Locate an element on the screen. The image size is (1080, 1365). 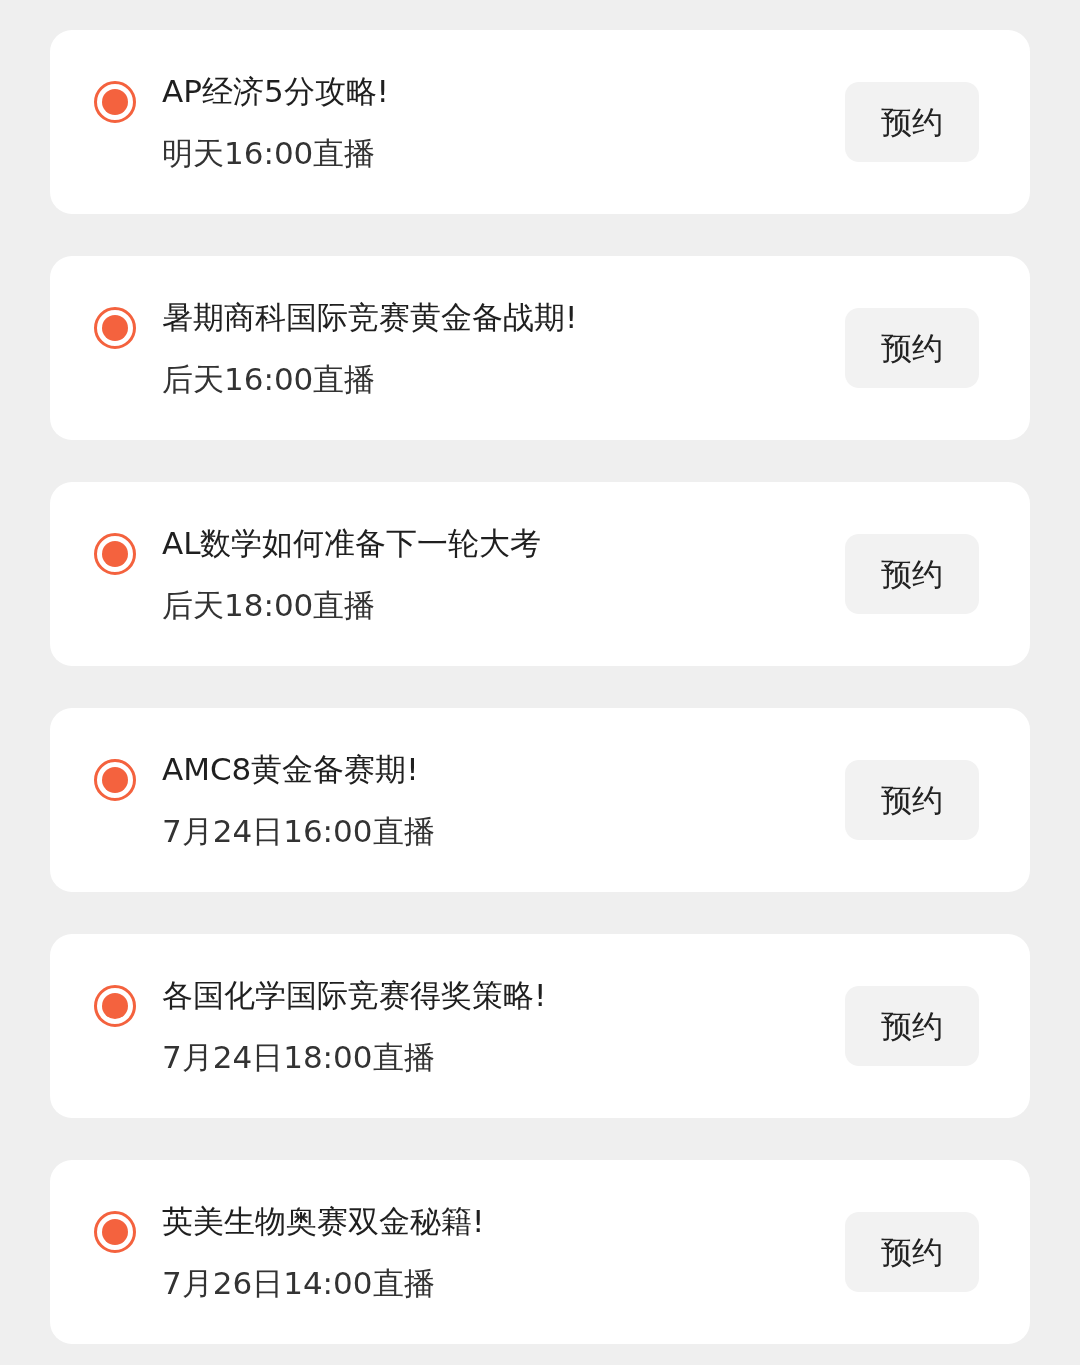
event-title: AMC8黄金备赛期! is located at coordinates (291, 769).